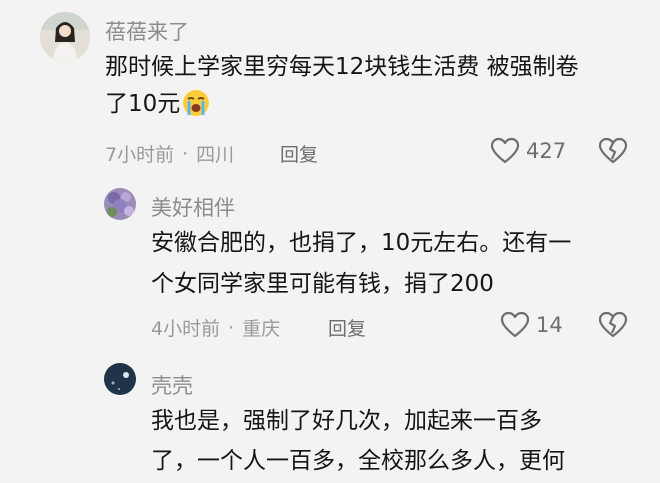 This screenshot has width=660, height=483. I want to click on location: 重庆, so click(261, 329).